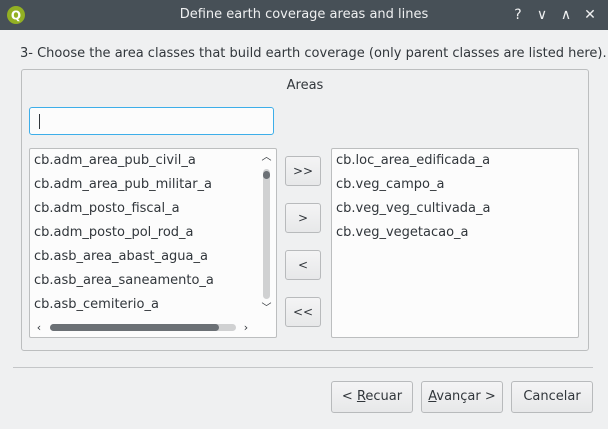 Image resolution: width=608 pixels, height=429 pixels. I want to click on next-button: Avançar >, so click(462, 397).